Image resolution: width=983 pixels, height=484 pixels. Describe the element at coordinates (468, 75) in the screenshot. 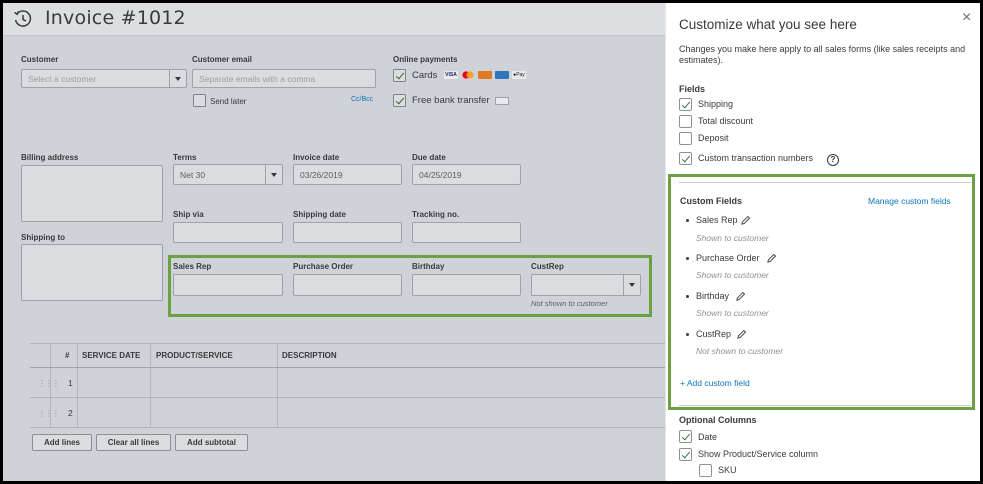

I see `mastercard-icon` at that location.